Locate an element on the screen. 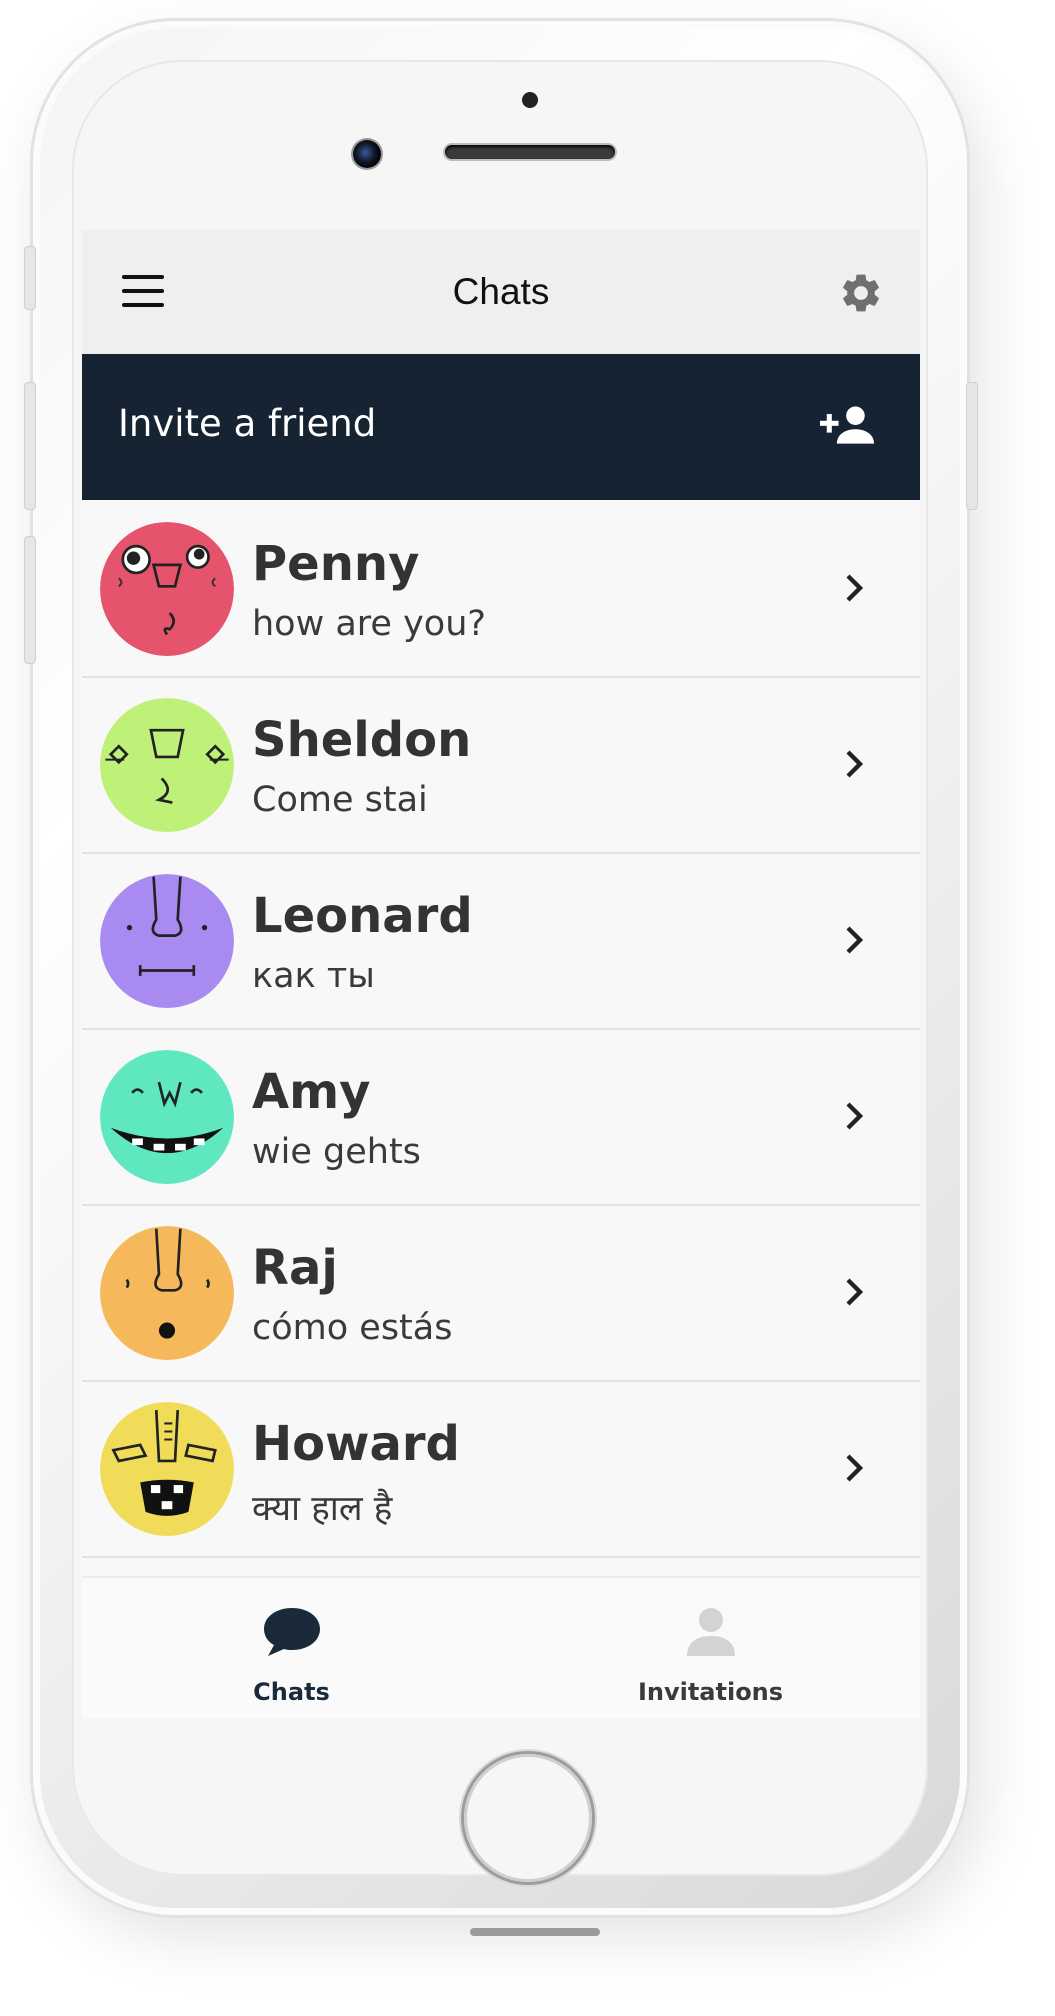  bottom-tab-bar: Chats Invitations is located at coordinates (501, 1647).